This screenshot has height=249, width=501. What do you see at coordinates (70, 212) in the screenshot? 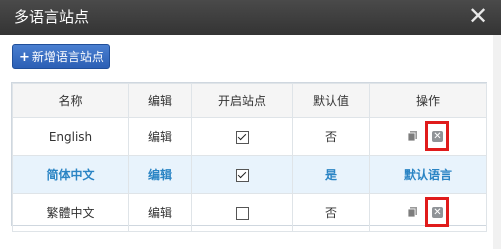
I see `row-language-name: 繁體中文` at bounding box center [70, 212].